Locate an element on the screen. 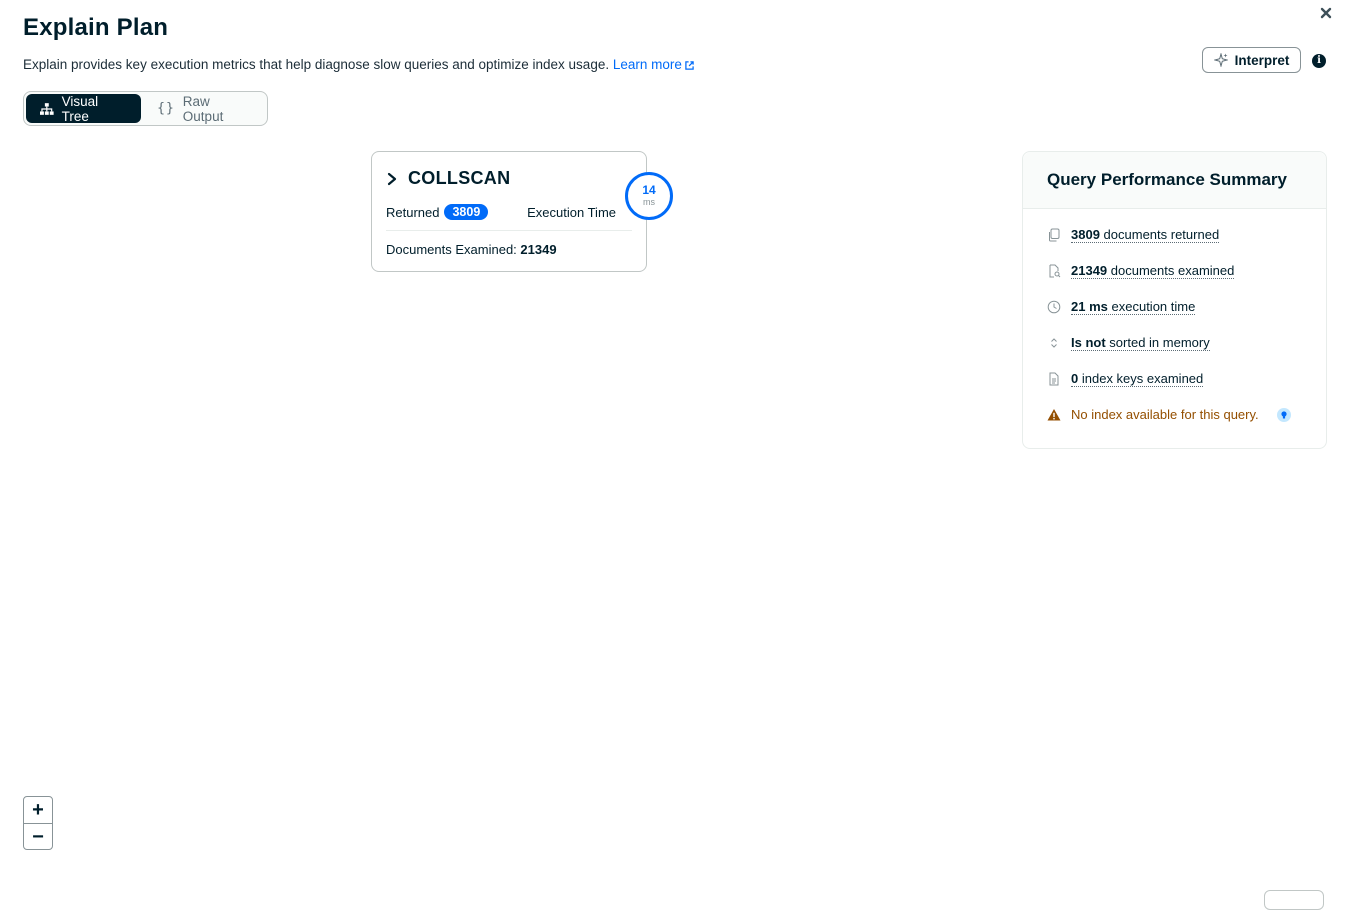 This screenshot has height=910, width=1354. summary-sort-value: Is not is located at coordinates (1088, 342).